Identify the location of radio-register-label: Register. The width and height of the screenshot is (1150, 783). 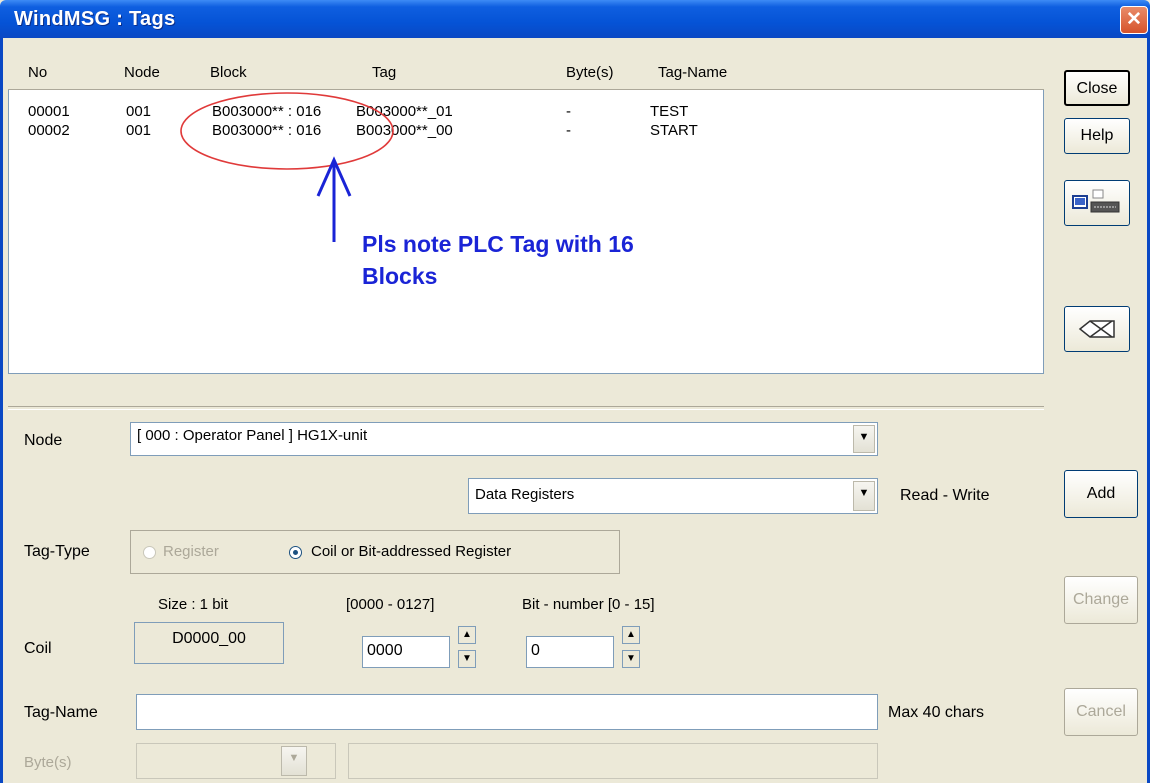
(191, 551).